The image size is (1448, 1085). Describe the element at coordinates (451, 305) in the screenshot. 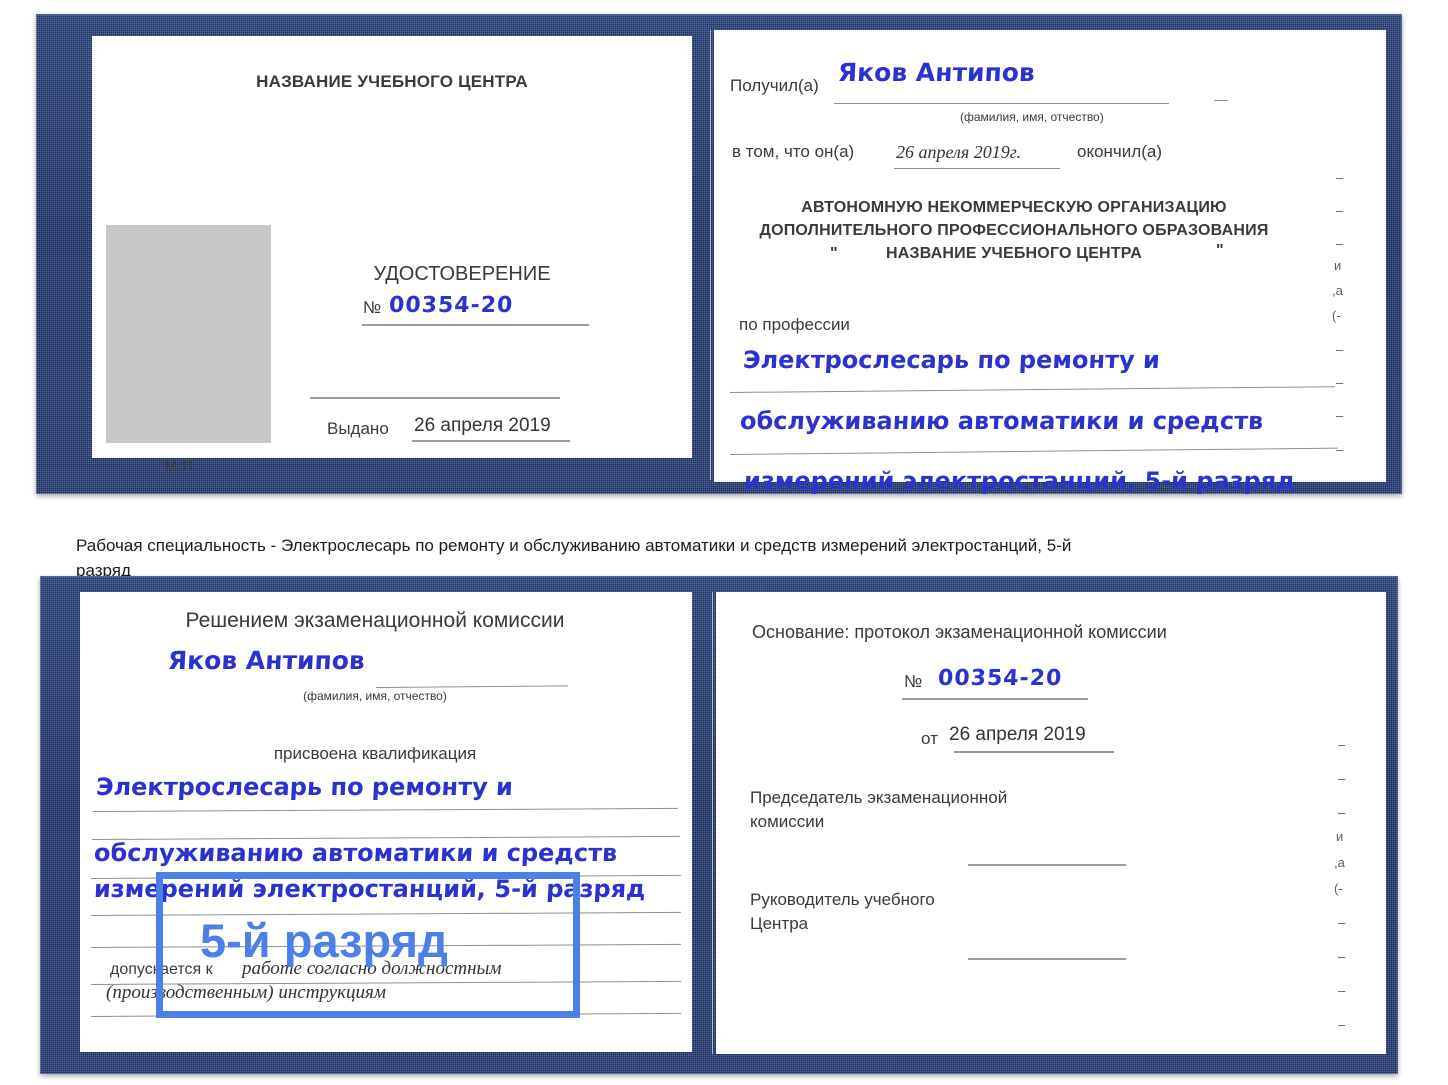

I see `certificate-number-value: 00354-20` at that location.